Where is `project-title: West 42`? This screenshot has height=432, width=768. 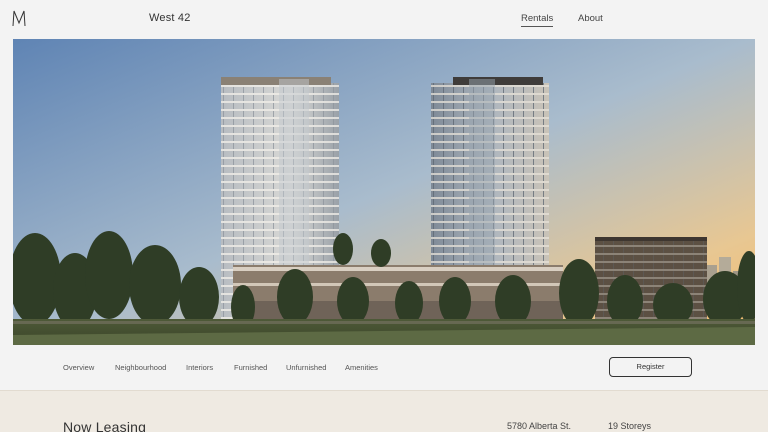 project-title: West 42 is located at coordinates (170, 18).